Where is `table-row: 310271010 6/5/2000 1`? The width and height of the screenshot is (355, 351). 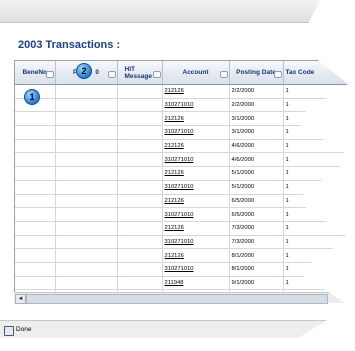 table-row: 310271010 6/5/2000 1 is located at coordinates (183, 214).